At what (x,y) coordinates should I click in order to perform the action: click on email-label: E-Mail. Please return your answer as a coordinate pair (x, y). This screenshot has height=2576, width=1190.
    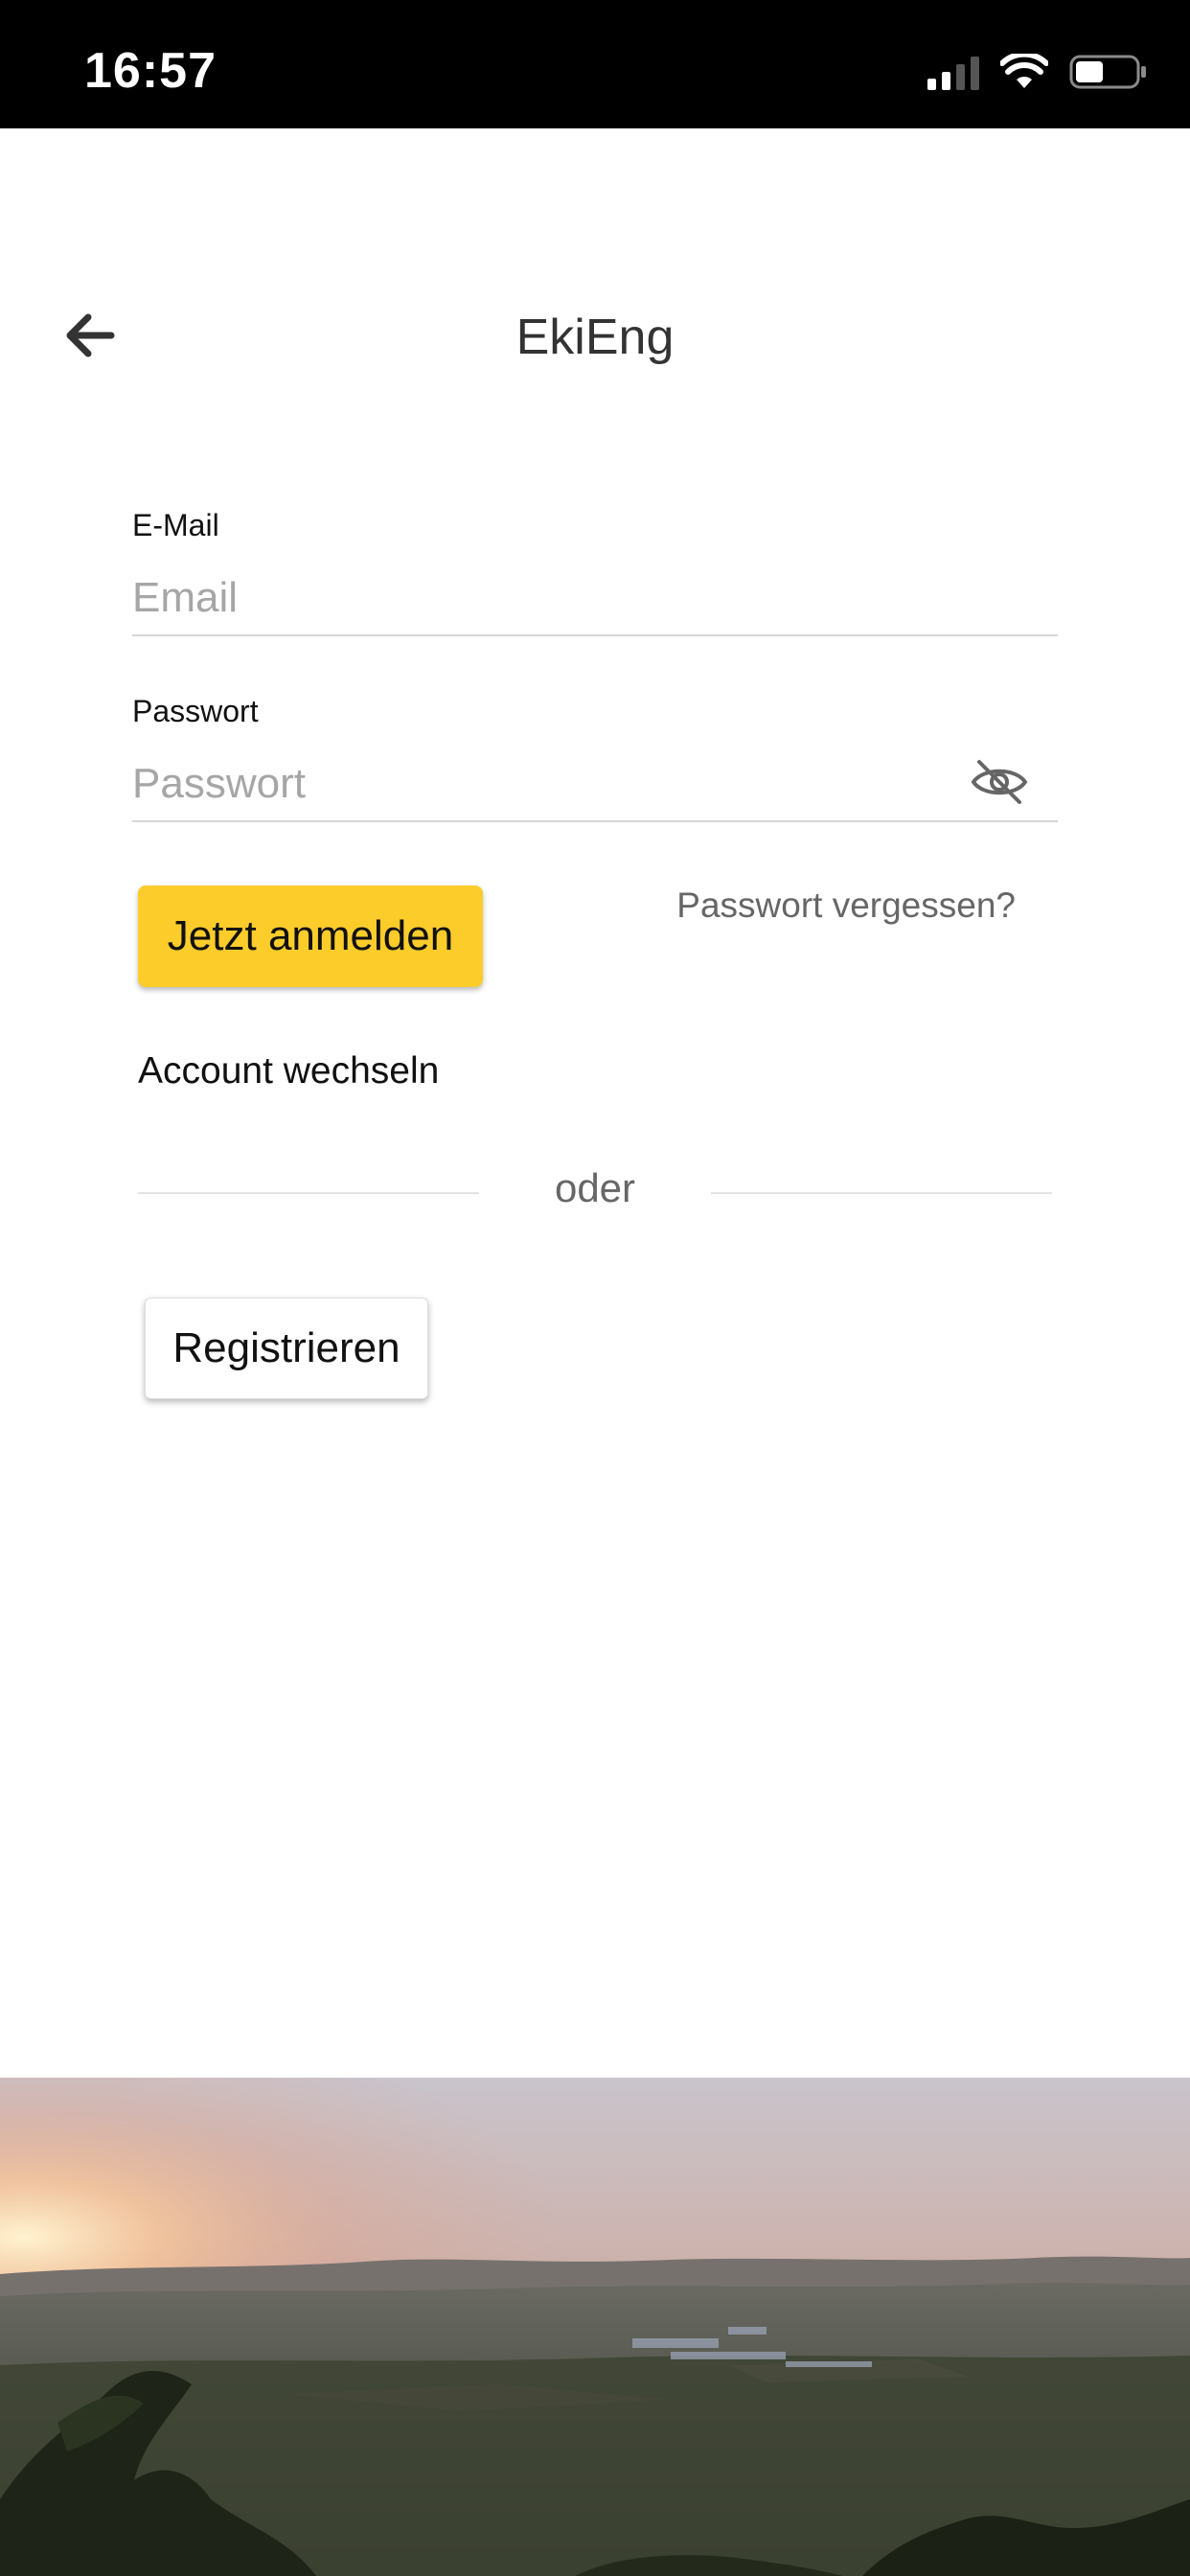
    Looking at the image, I should click on (175, 525).